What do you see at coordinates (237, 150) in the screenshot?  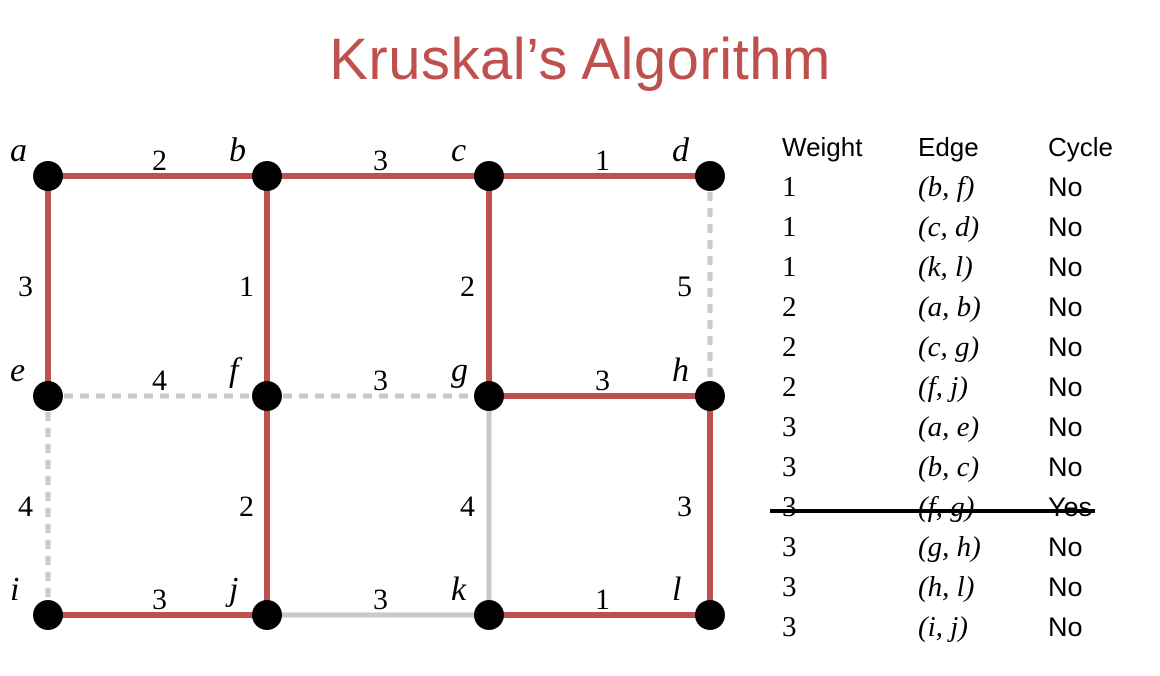 I see `vertex-label-b: b` at bounding box center [237, 150].